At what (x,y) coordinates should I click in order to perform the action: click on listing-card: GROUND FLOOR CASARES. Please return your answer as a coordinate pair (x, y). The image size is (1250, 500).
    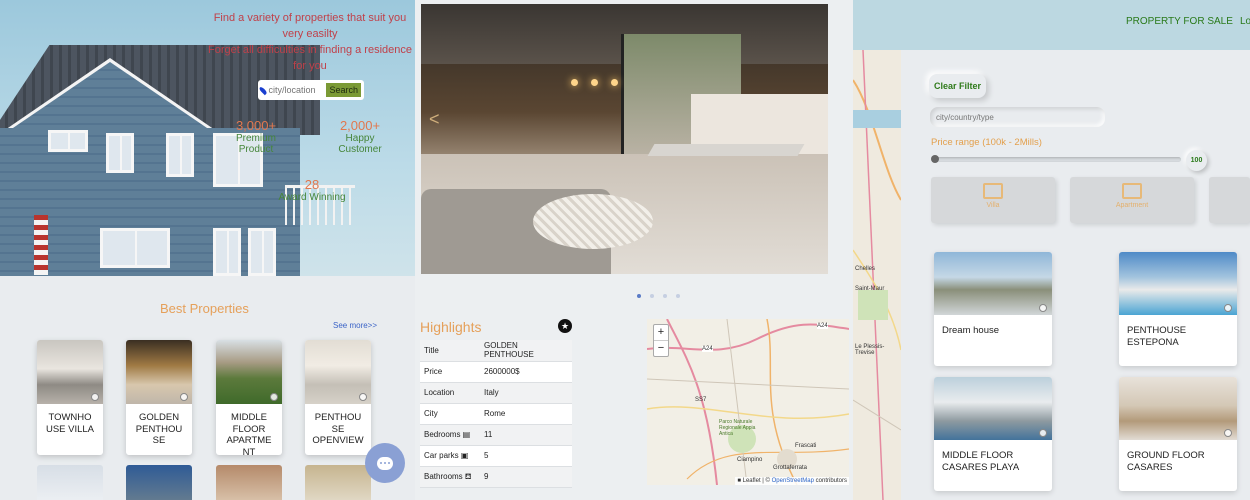
    Looking at the image, I should click on (1178, 434).